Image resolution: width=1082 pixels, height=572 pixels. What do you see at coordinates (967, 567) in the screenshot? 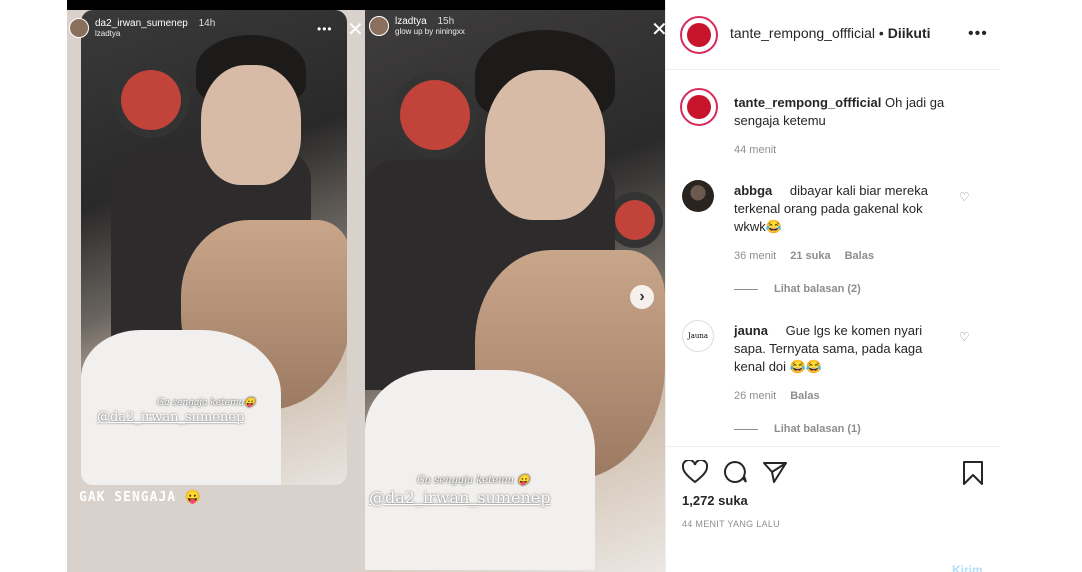
I see `send-comment-button: Kirim` at bounding box center [967, 567].